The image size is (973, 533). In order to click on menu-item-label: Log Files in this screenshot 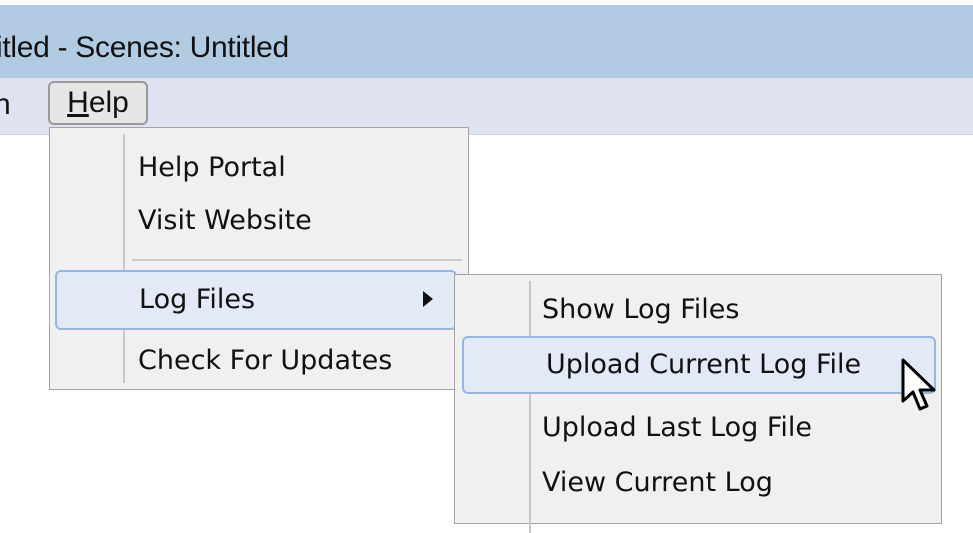, I will do `click(197, 299)`.